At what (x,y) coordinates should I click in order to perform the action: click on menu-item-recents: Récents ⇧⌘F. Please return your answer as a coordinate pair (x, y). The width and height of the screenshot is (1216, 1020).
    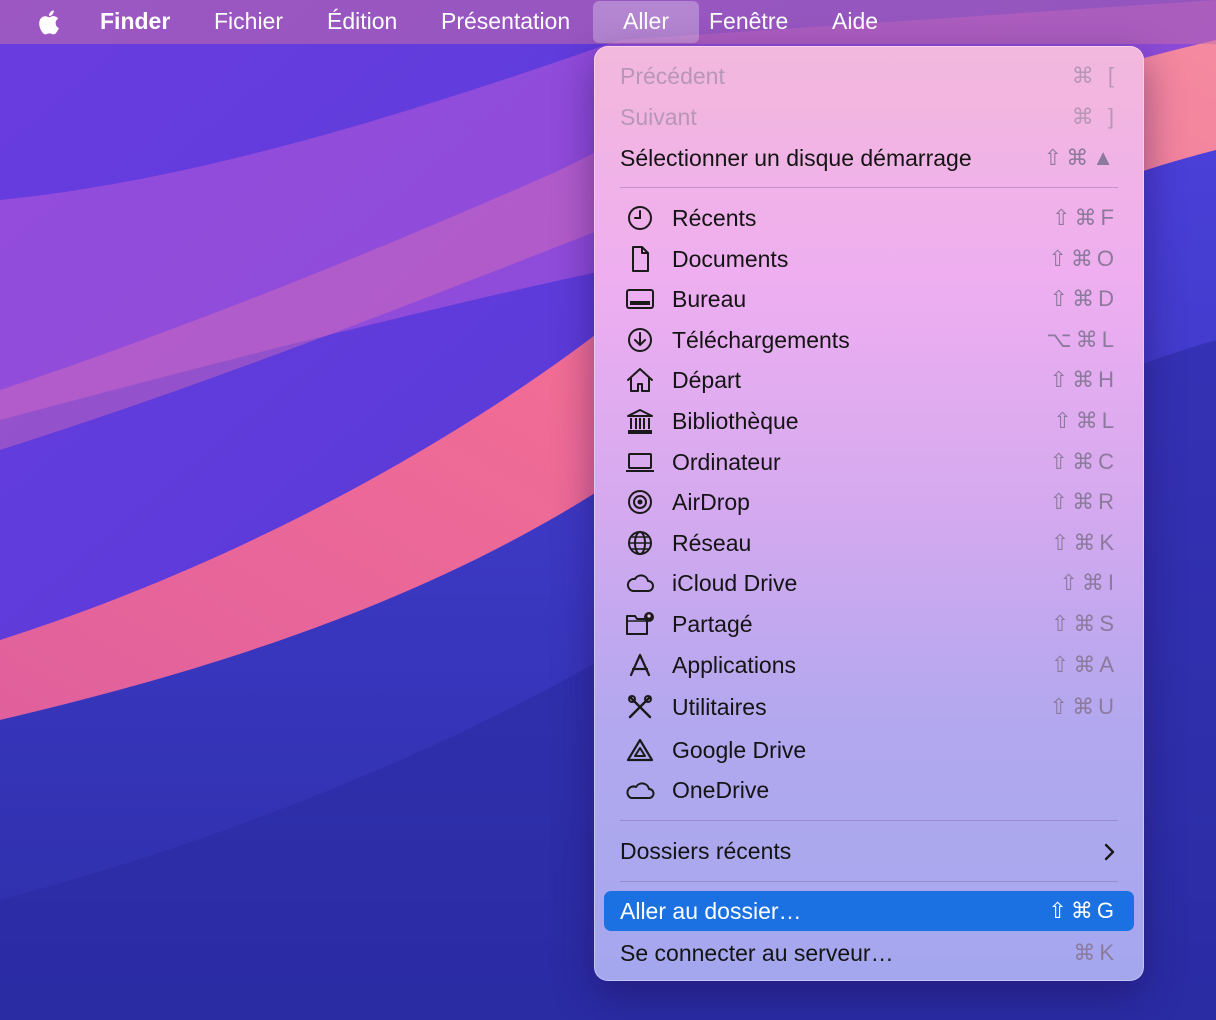
    Looking at the image, I should click on (869, 218).